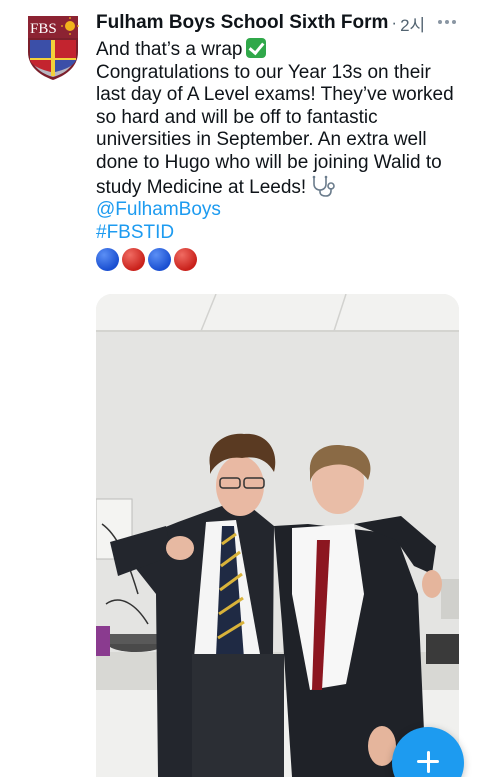 The height and width of the screenshot is (777, 480). Describe the element at coordinates (43, 29) in the screenshot. I see `avatar-text: FBS` at that location.